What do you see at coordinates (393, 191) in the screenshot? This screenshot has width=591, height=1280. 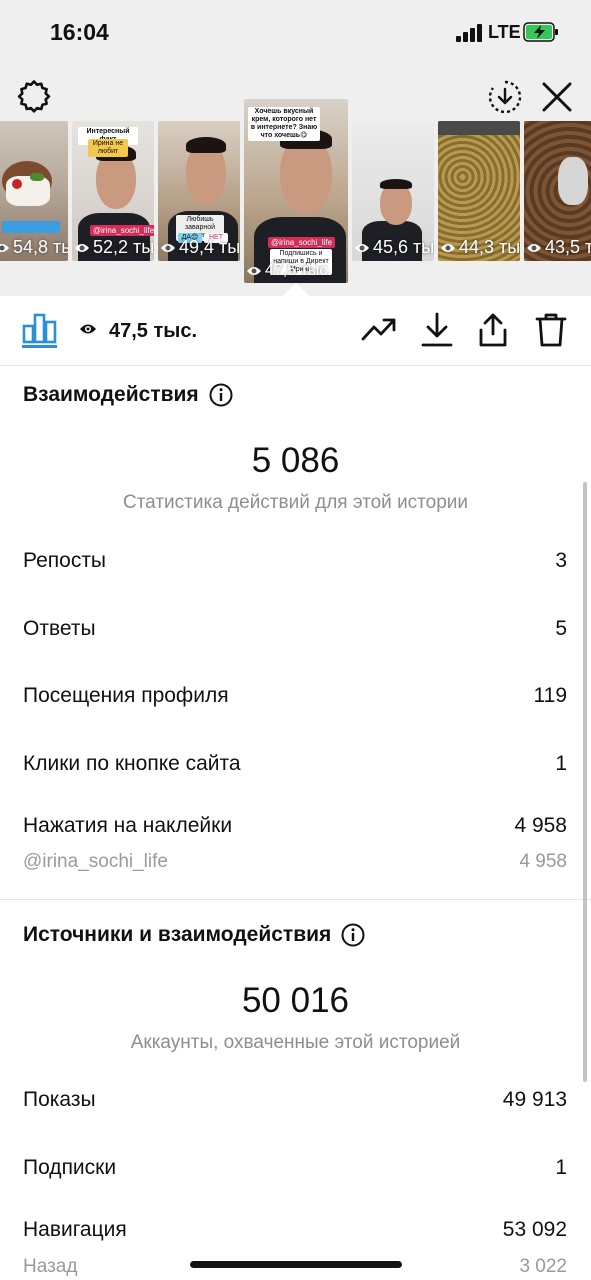 I see `story-thumbnail: 45,6 ты` at bounding box center [393, 191].